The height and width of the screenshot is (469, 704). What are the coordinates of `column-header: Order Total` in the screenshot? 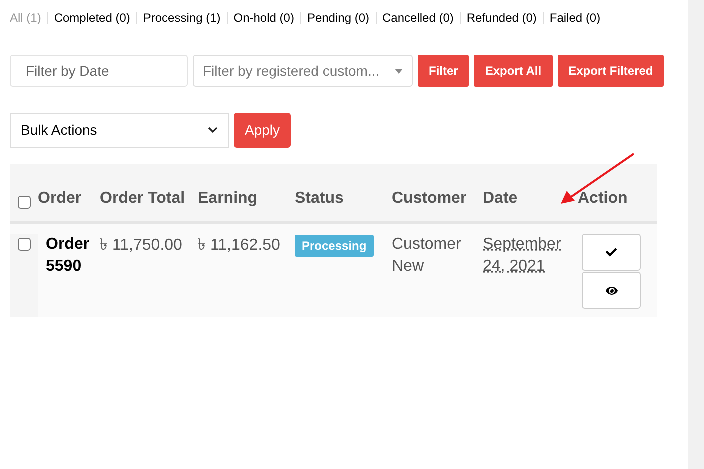 It's located at (143, 198).